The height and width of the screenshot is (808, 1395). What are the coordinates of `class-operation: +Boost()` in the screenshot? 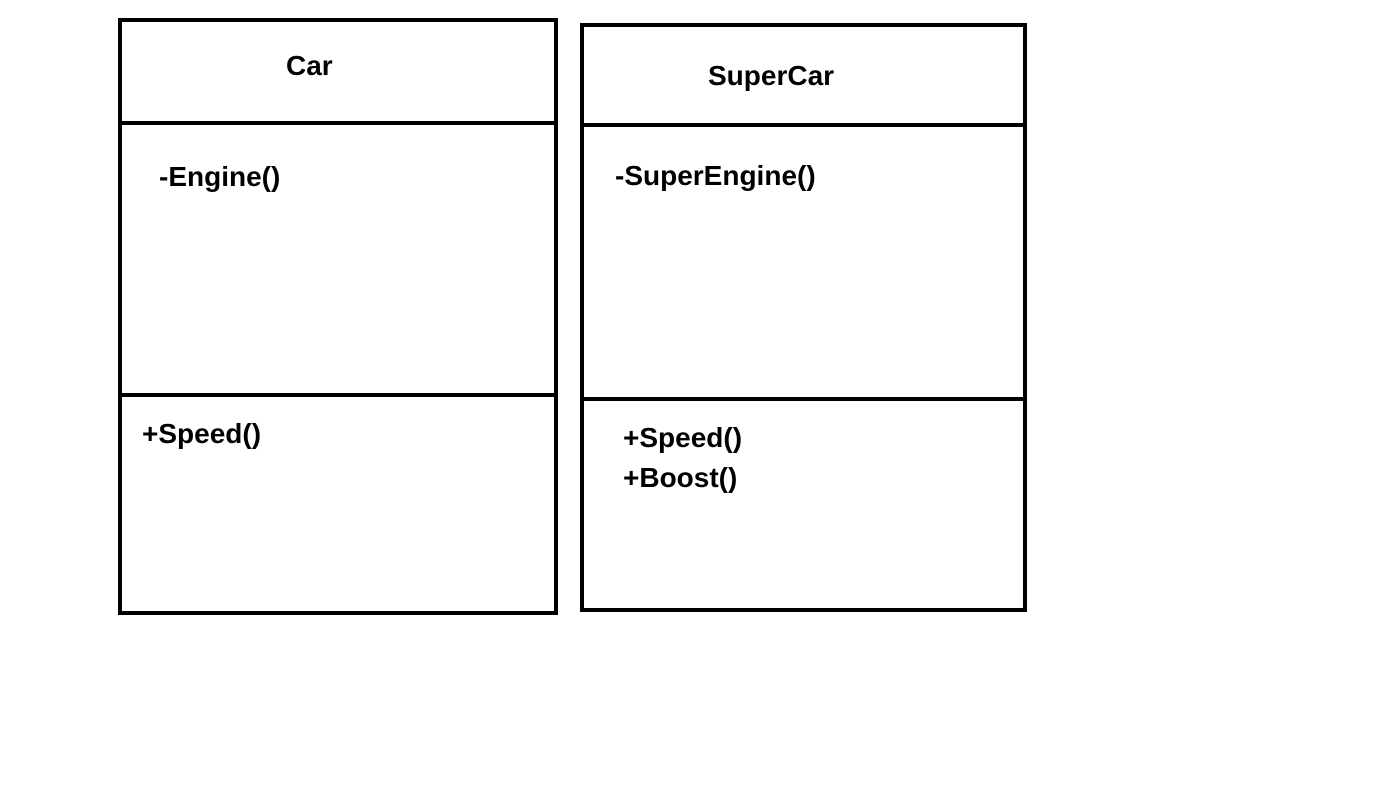 It's located at (680, 477).